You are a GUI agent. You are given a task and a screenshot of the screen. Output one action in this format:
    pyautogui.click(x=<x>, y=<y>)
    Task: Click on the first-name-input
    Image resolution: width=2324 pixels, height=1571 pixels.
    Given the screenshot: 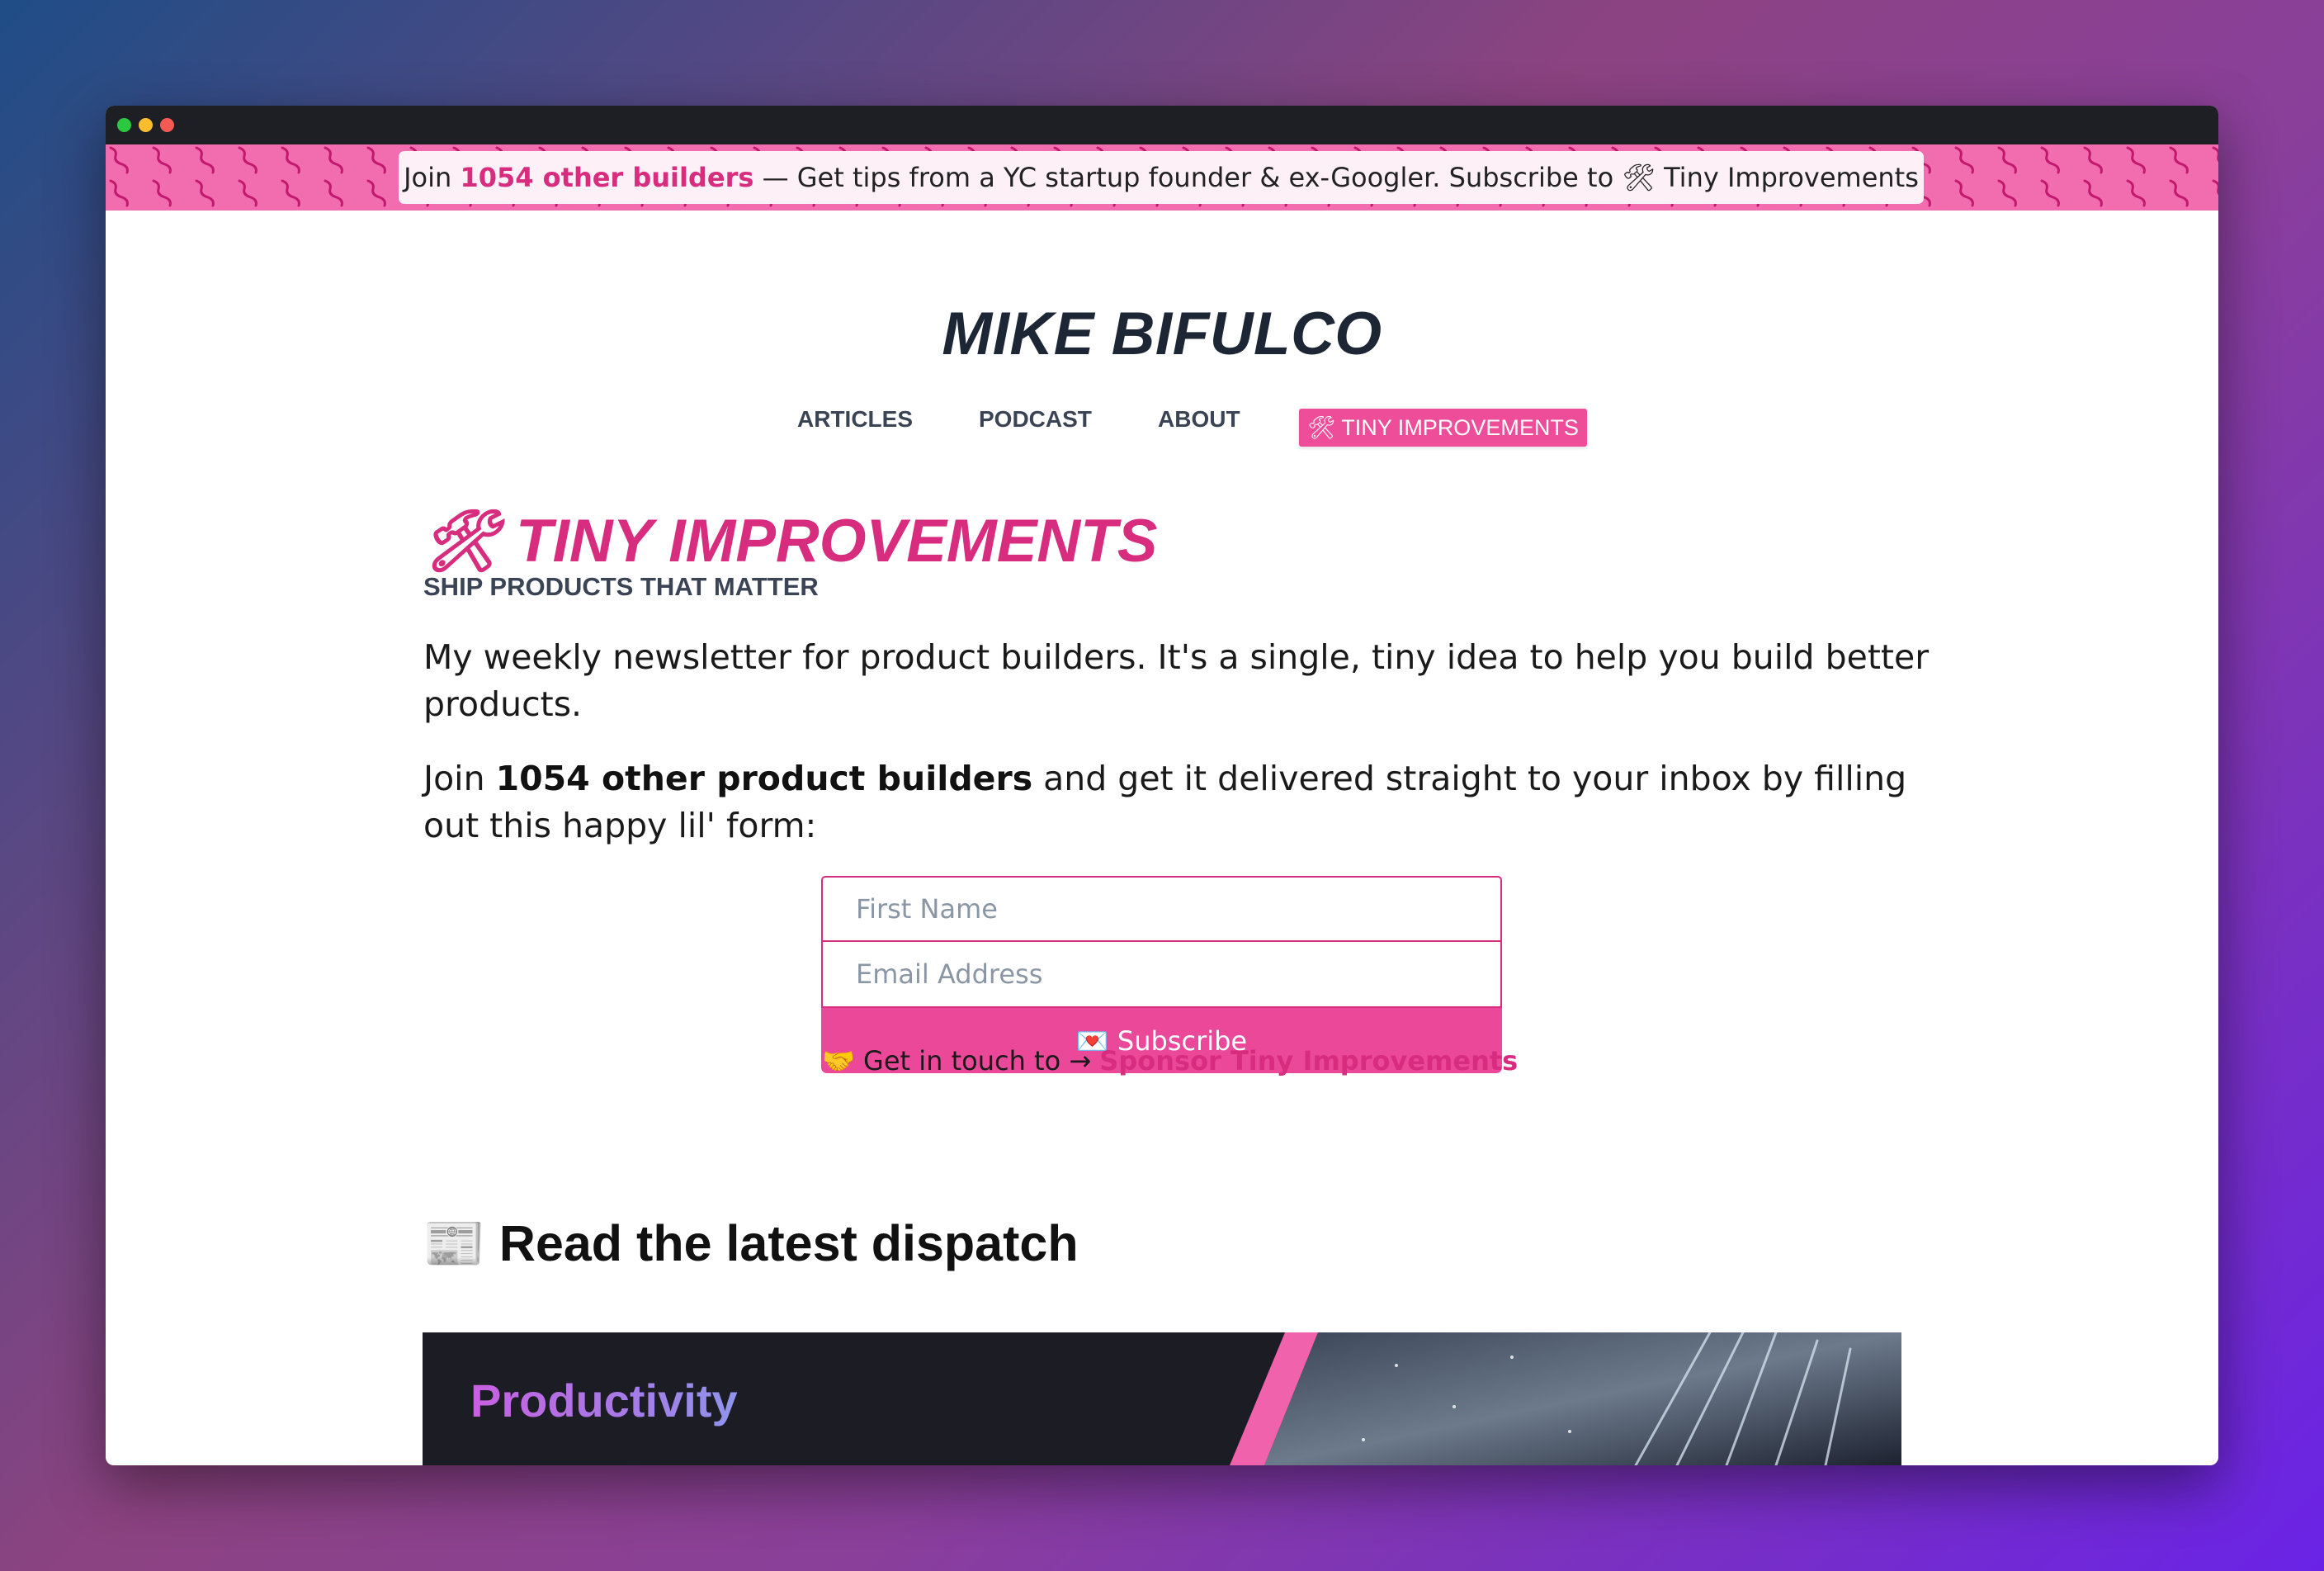 What is the action you would take?
    pyautogui.click(x=1161, y=909)
    